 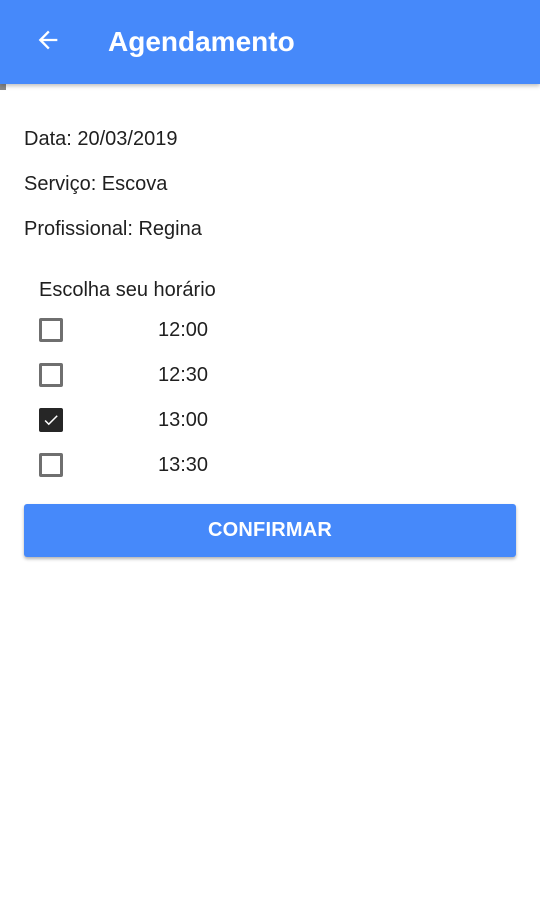 I want to click on confirm-button: CONFIRMAR, so click(x=270, y=530).